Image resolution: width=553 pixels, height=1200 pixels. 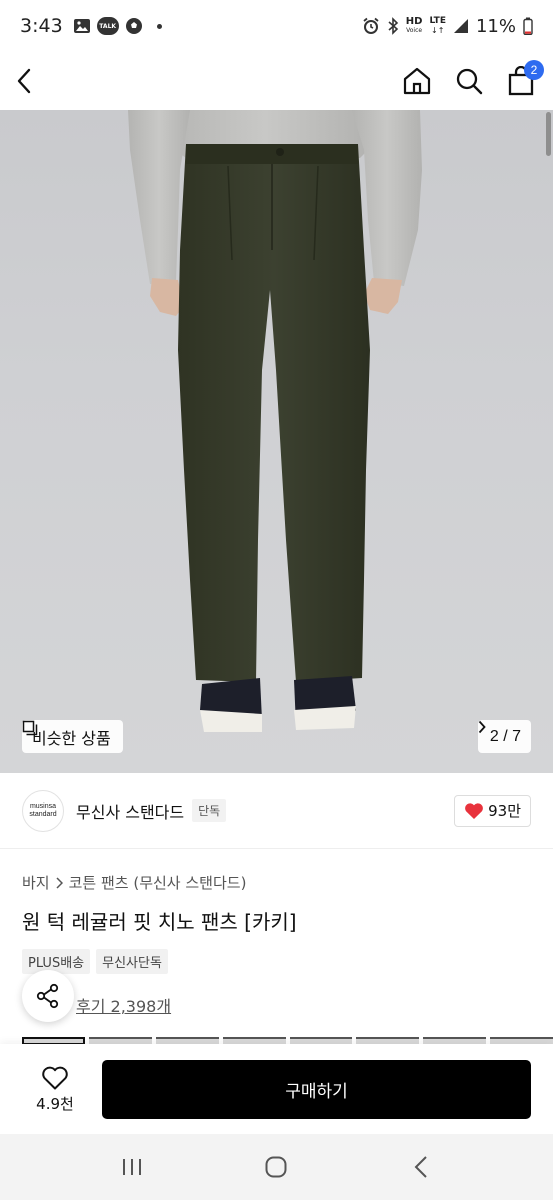 I want to click on brand-logo: musinsa standard, so click(x=43, y=810).